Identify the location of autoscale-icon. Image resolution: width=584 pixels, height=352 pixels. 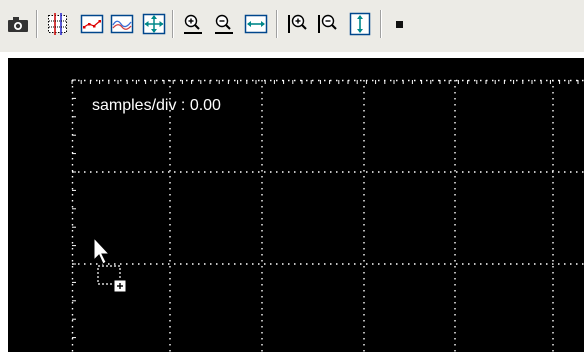
(154, 24).